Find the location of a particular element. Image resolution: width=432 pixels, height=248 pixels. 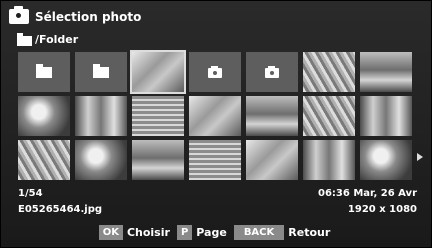

folder-path: /Folder is located at coordinates (57, 39).